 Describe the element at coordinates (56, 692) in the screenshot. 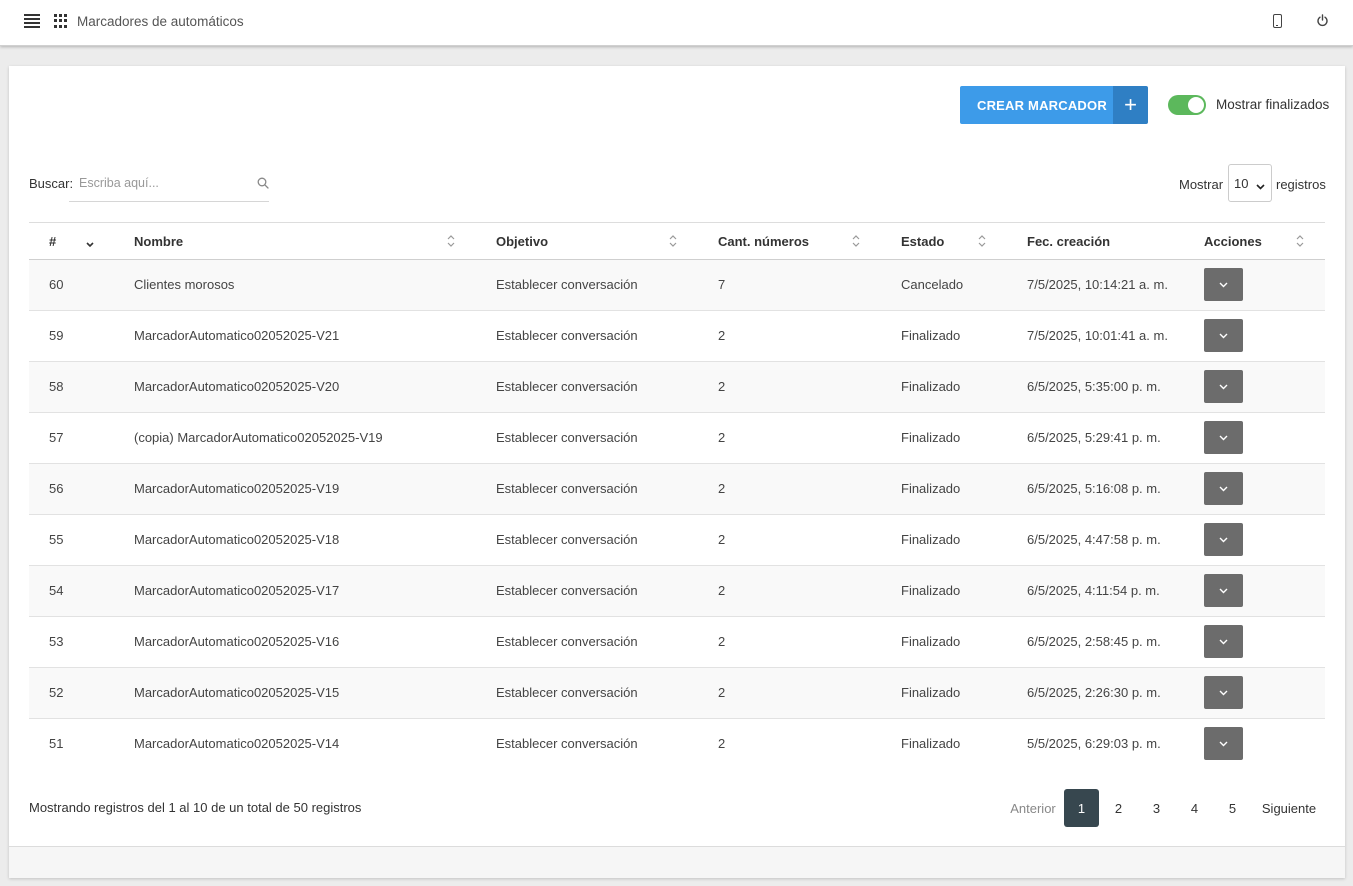

I see `row-id: 52` at that location.